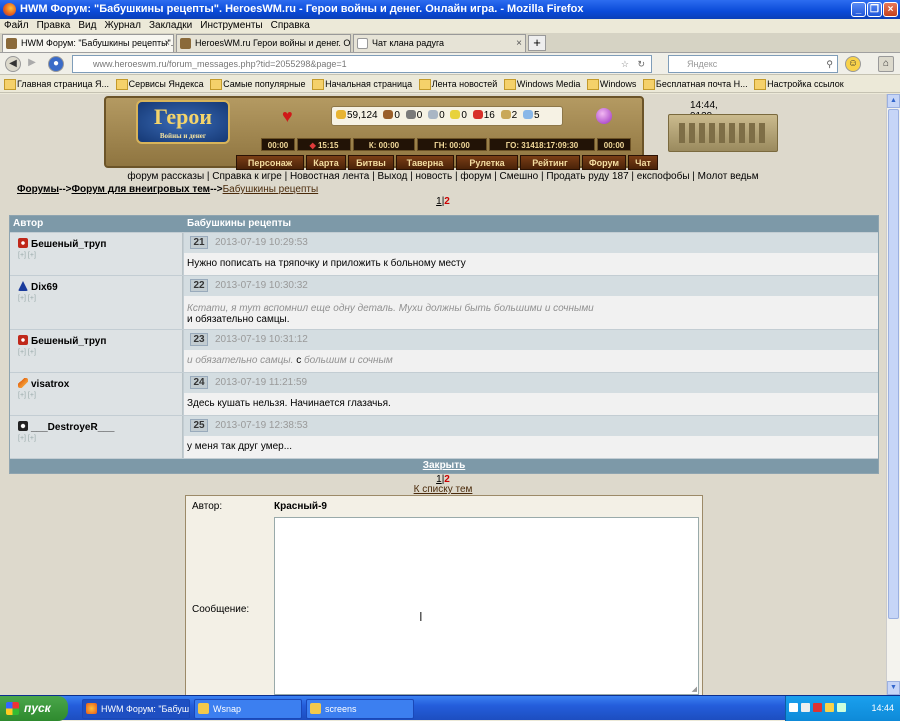  What do you see at coordinates (38, 189) in the screenshot?
I see `breadcrumb-forums: Форумы` at bounding box center [38, 189].